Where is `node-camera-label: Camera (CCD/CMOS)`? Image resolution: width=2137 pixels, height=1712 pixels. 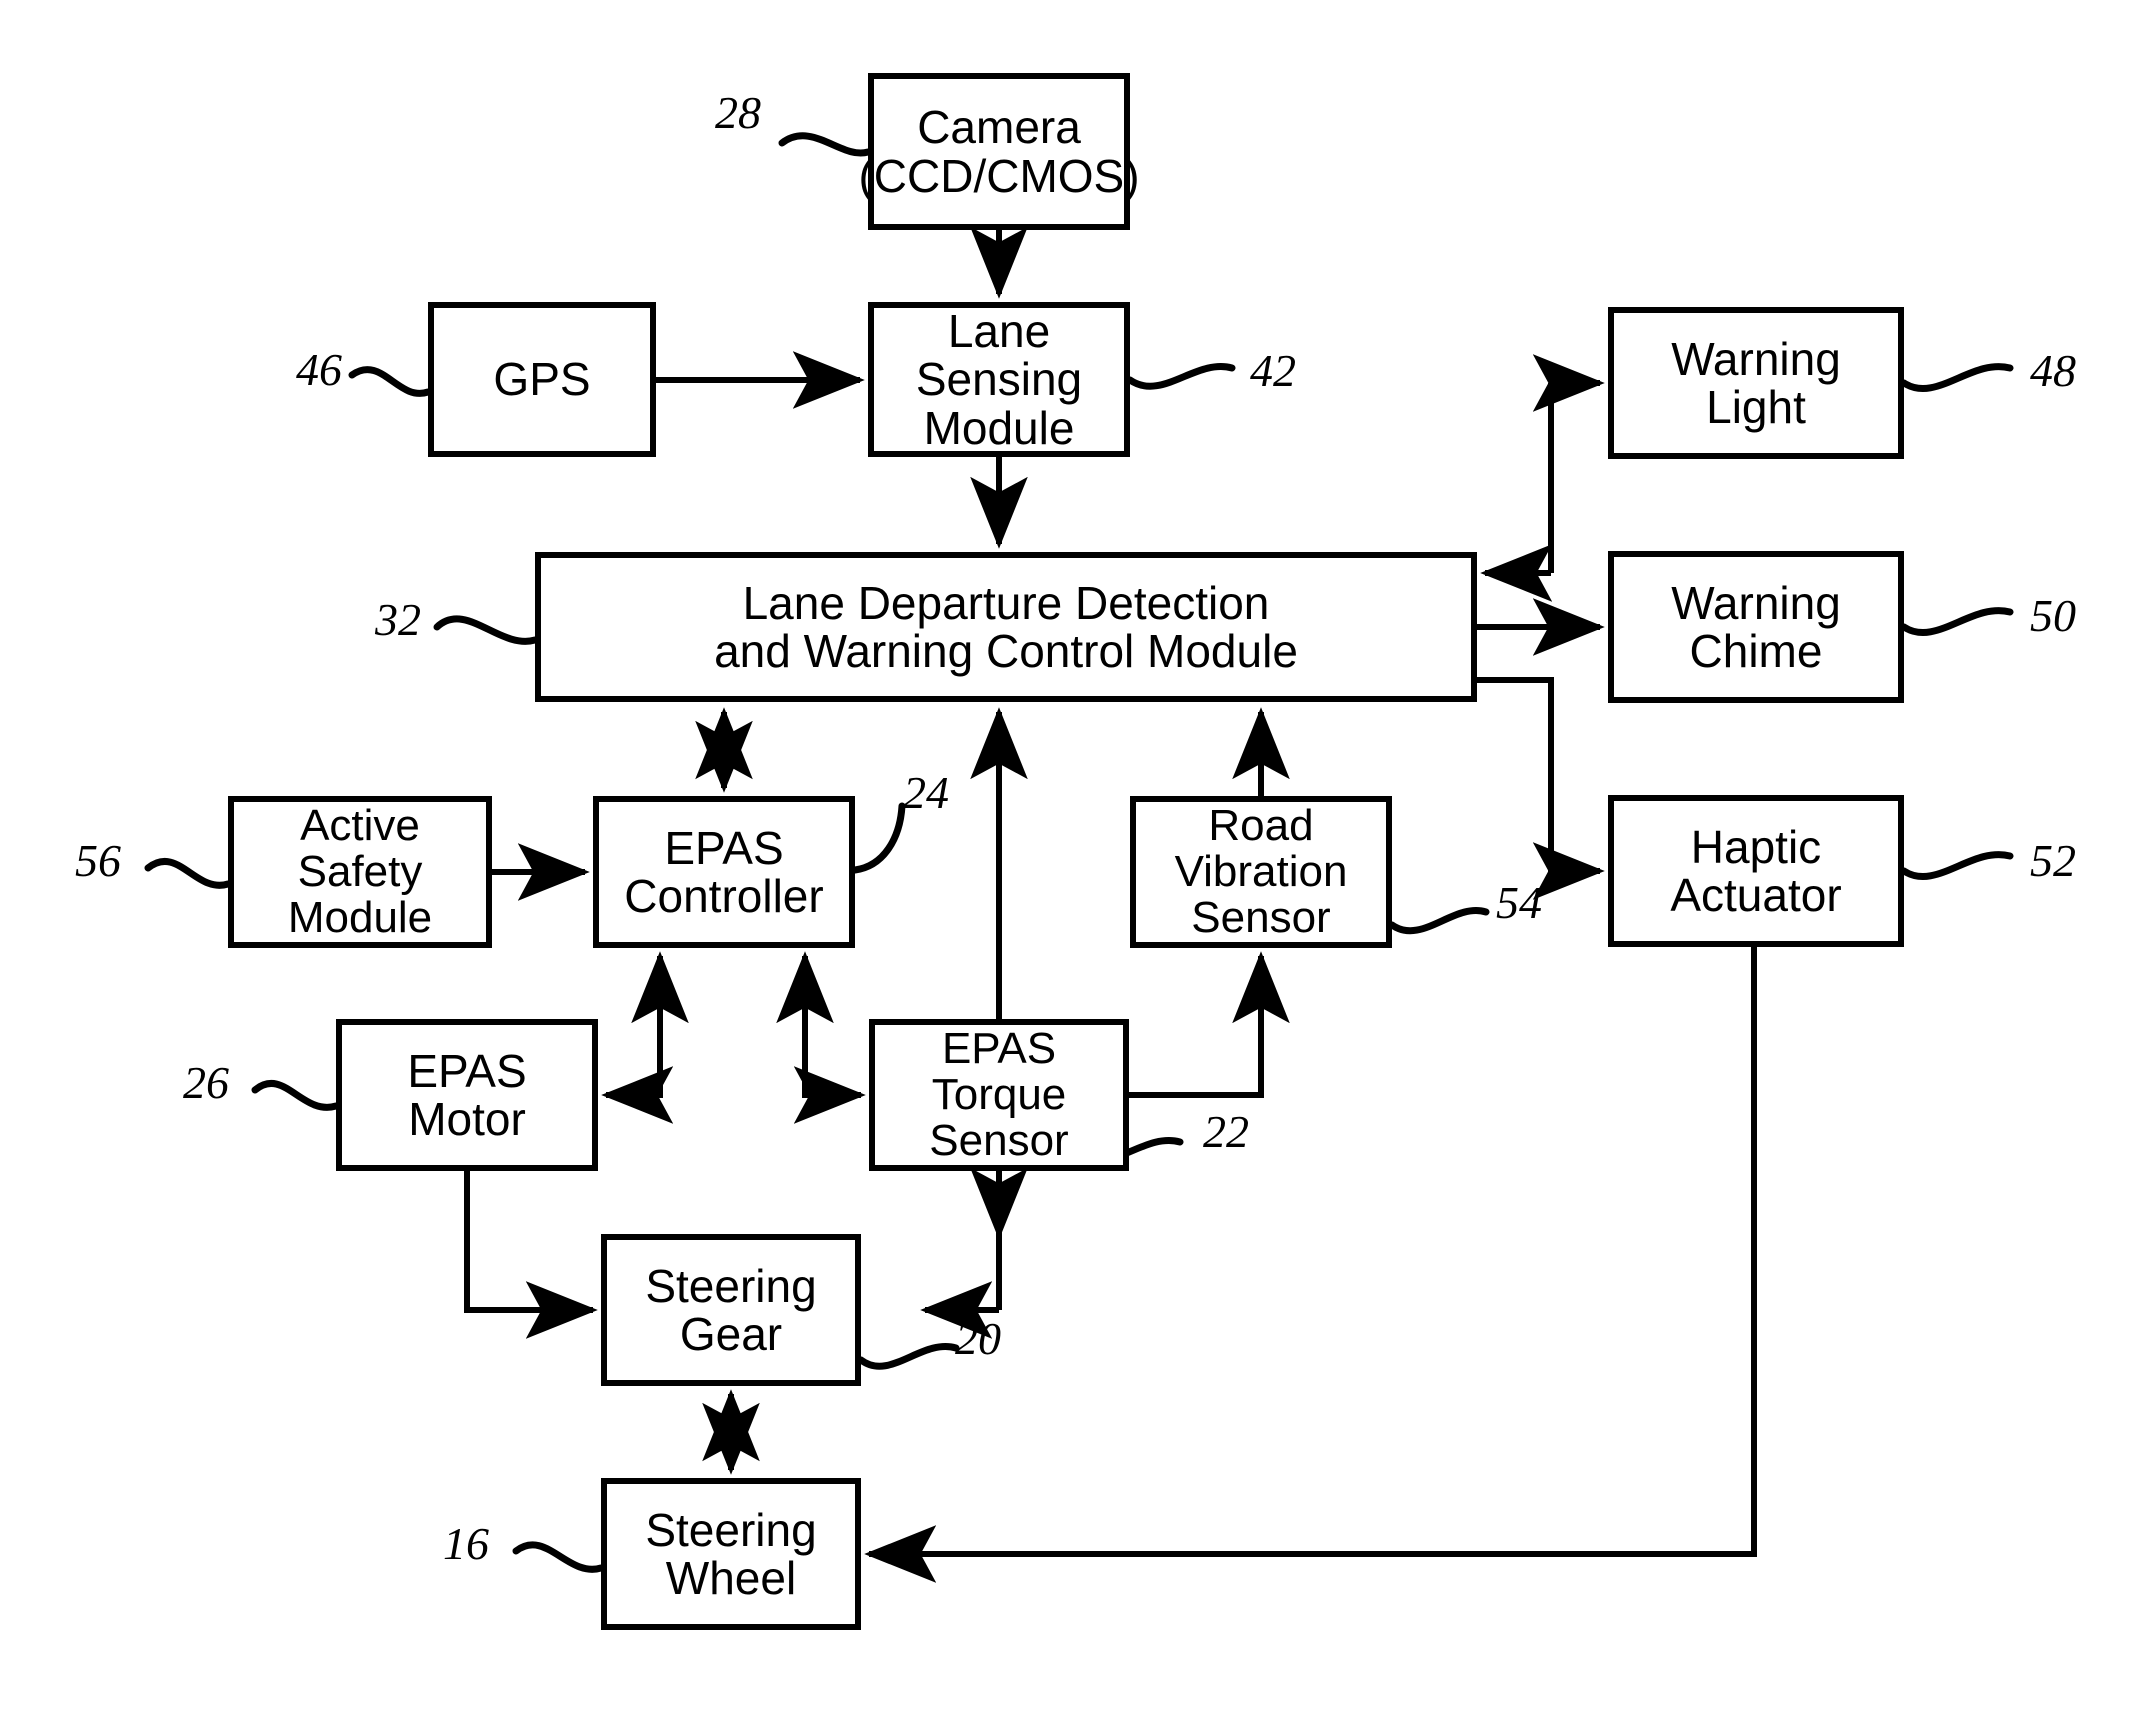
node-camera-label: Camera (CCD/CMOS) is located at coordinates (999, 151).